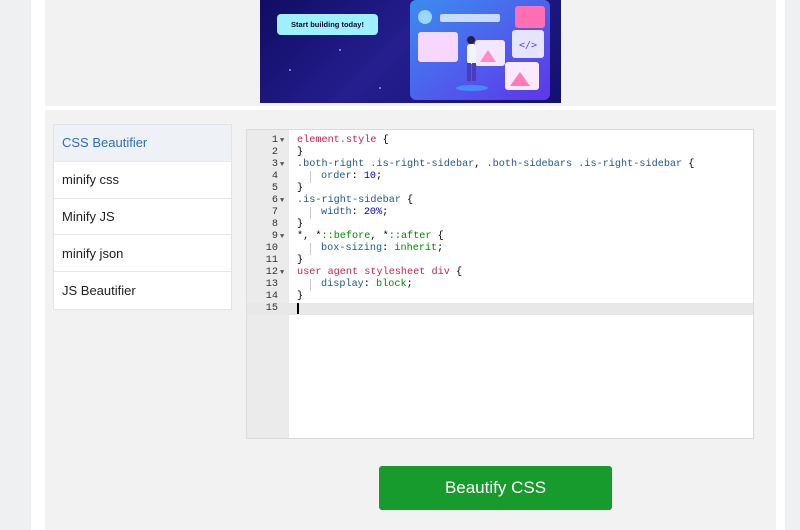 The image size is (800, 530). Describe the element at coordinates (274, 164) in the screenshot. I see `line-number: 3` at that location.